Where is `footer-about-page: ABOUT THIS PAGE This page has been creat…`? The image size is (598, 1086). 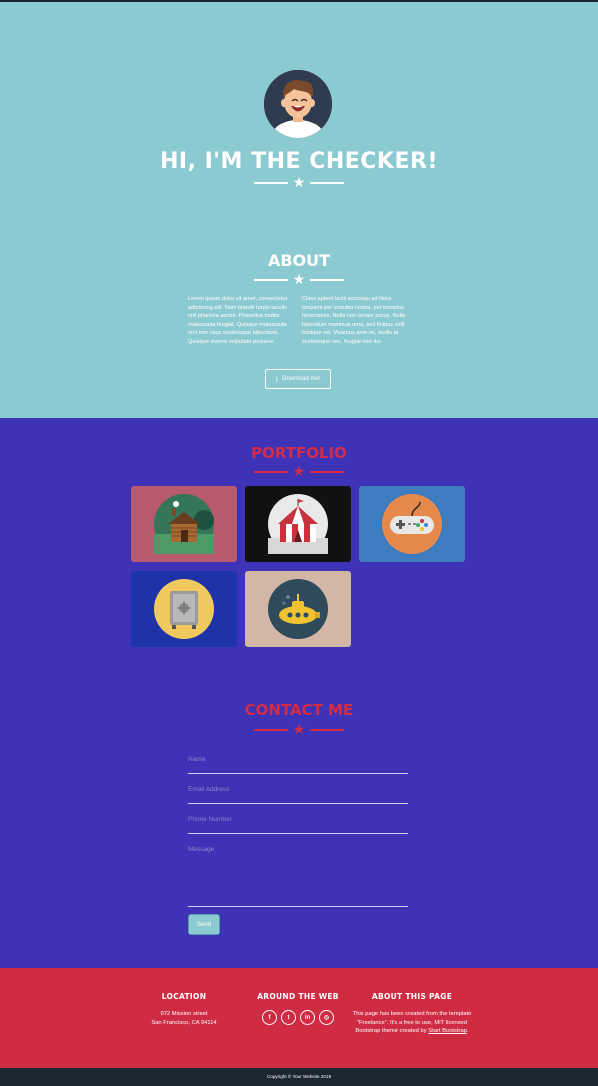 footer-about-page: ABOUT THIS PAGE This page has been creat… is located at coordinates (412, 1014).